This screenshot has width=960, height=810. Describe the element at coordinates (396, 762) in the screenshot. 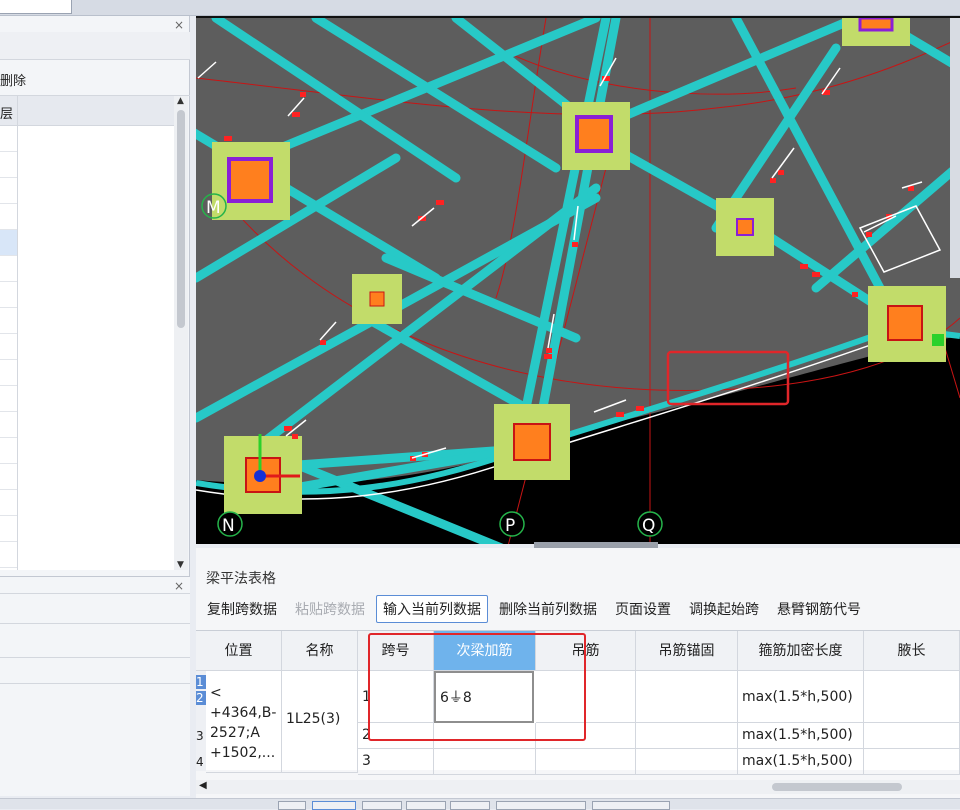

I see `span-cell: 3` at that location.